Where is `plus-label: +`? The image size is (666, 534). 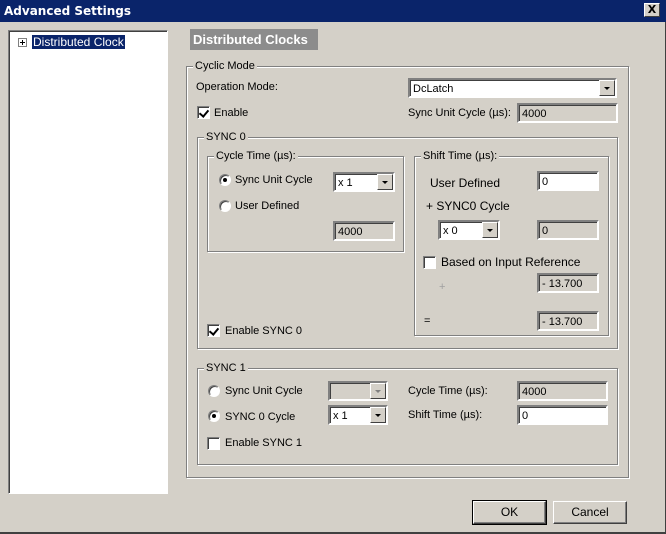 plus-label: + is located at coordinates (442, 287).